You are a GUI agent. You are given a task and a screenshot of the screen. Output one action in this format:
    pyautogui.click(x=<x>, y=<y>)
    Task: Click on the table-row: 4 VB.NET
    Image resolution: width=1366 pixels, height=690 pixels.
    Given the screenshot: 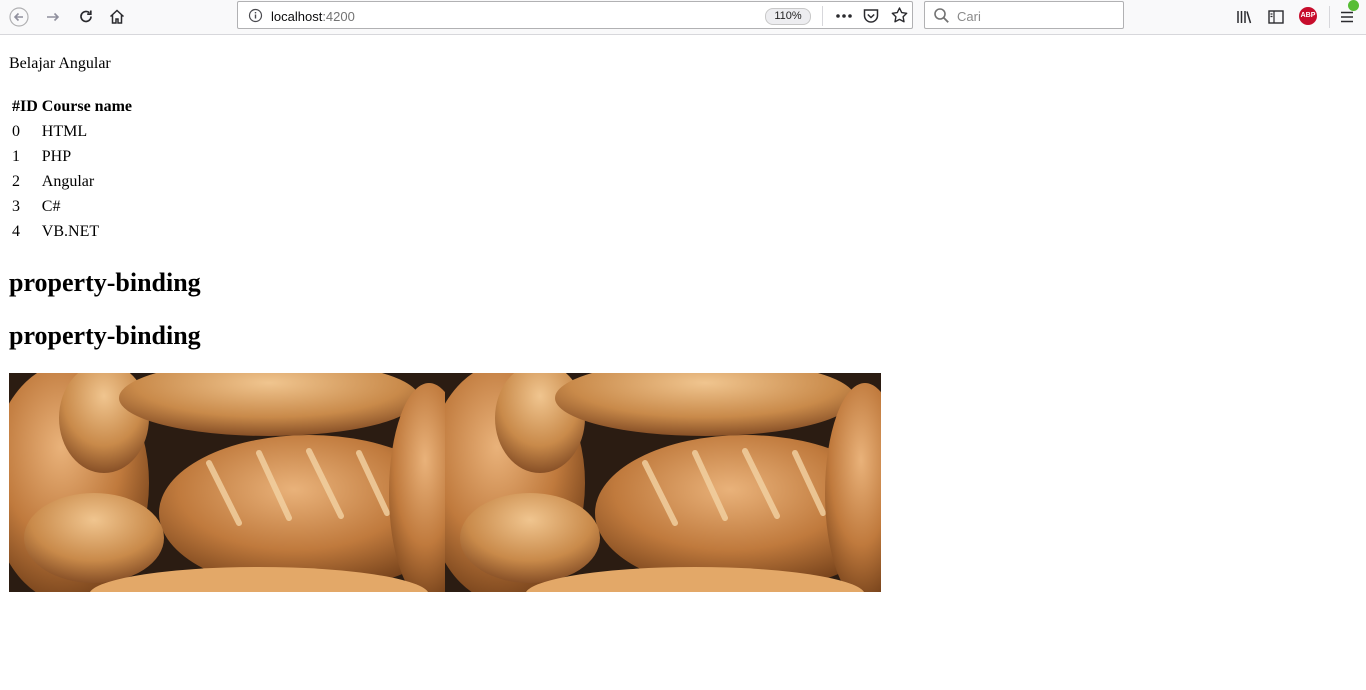 What is the action you would take?
    pyautogui.click(x=72, y=231)
    